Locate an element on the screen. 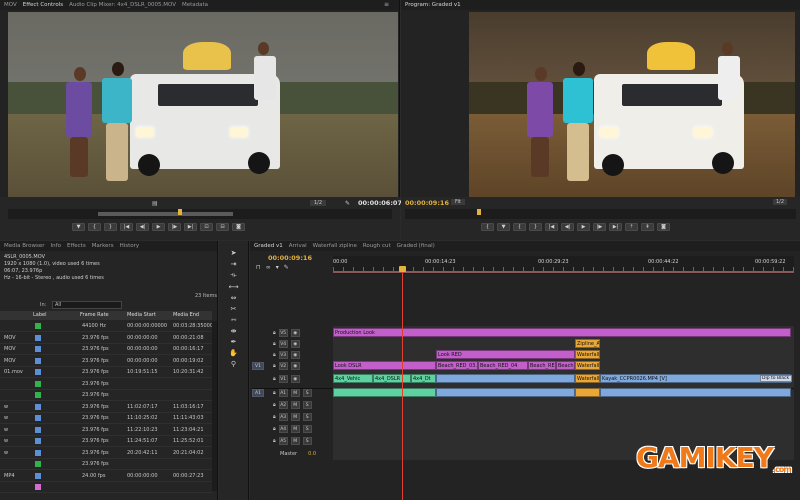 This screenshot has height=500, width=800. track-header: V1 🔒︎ V2 ◉ is located at coordinates (292, 366).